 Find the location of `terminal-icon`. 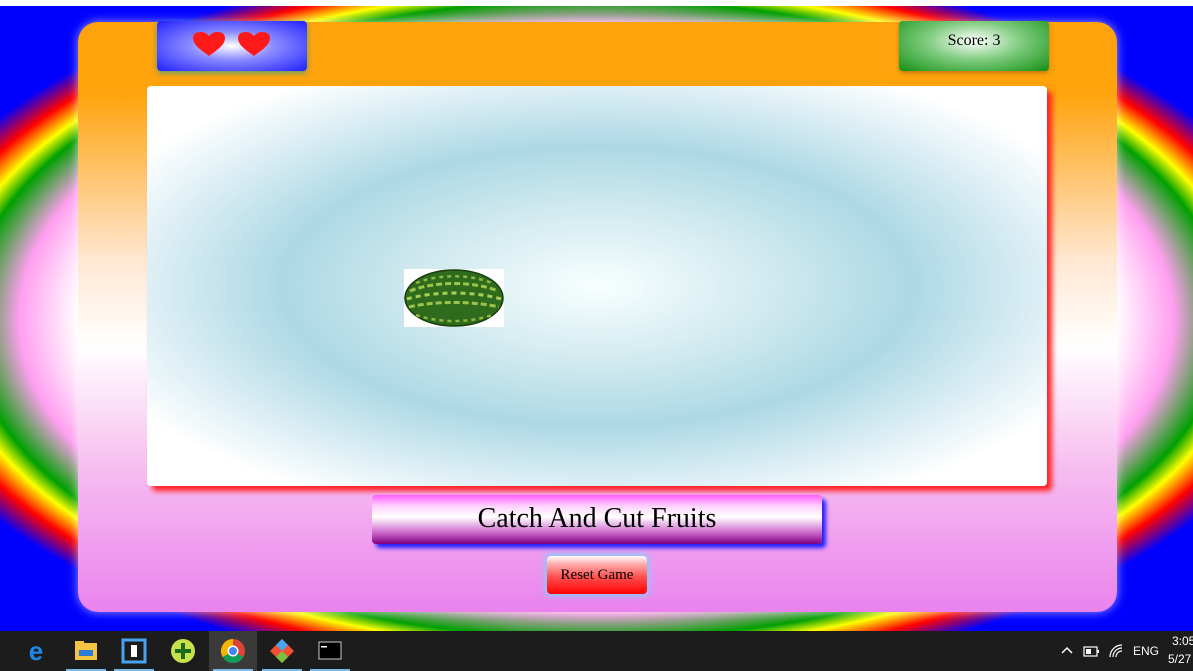

terminal-icon is located at coordinates (330, 651).